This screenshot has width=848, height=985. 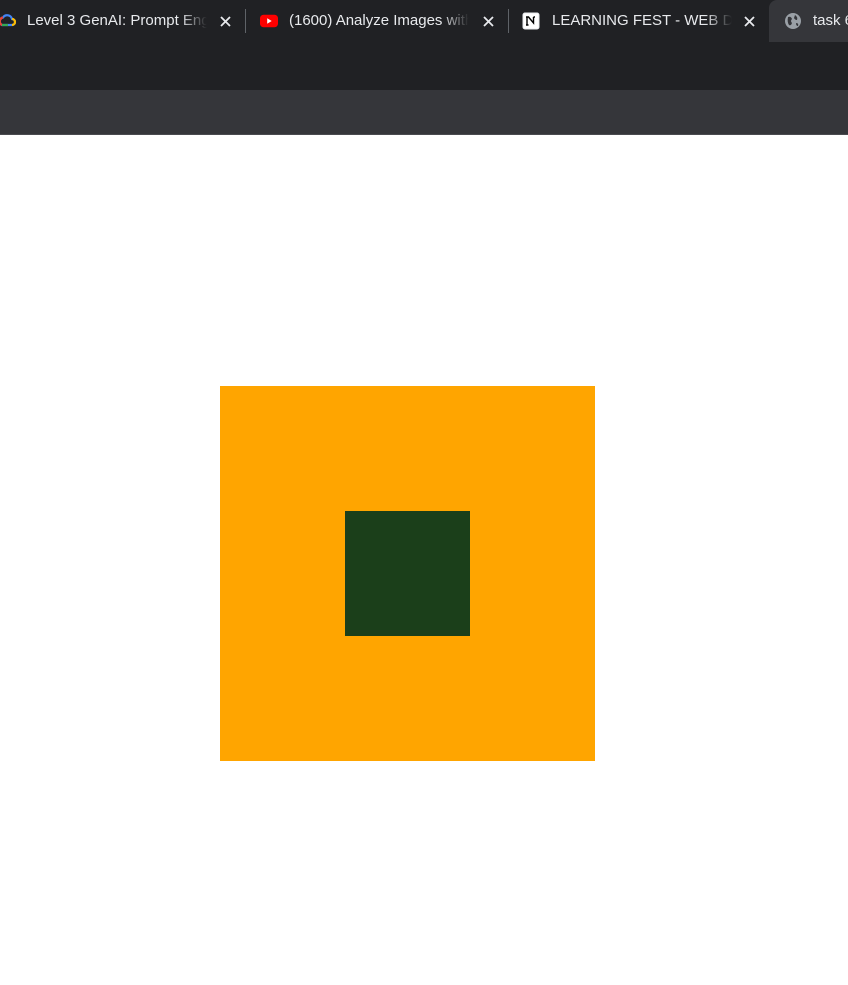 I want to click on tab-analyze-images: (1600) Analyze Images with, so click(x=377, y=21).